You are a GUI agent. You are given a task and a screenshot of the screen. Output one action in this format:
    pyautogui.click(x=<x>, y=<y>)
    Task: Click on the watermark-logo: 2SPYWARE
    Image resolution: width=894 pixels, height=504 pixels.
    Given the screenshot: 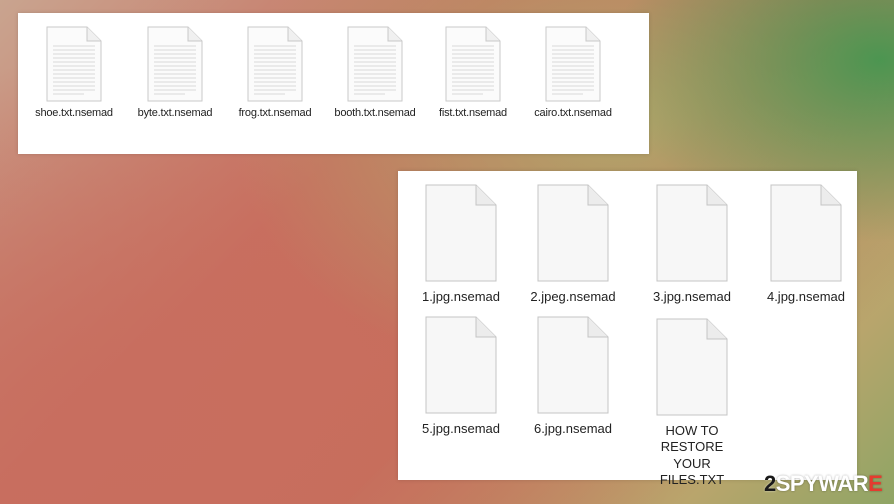 What is the action you would take?
    pyautogui.click(x=823, y=483)
    